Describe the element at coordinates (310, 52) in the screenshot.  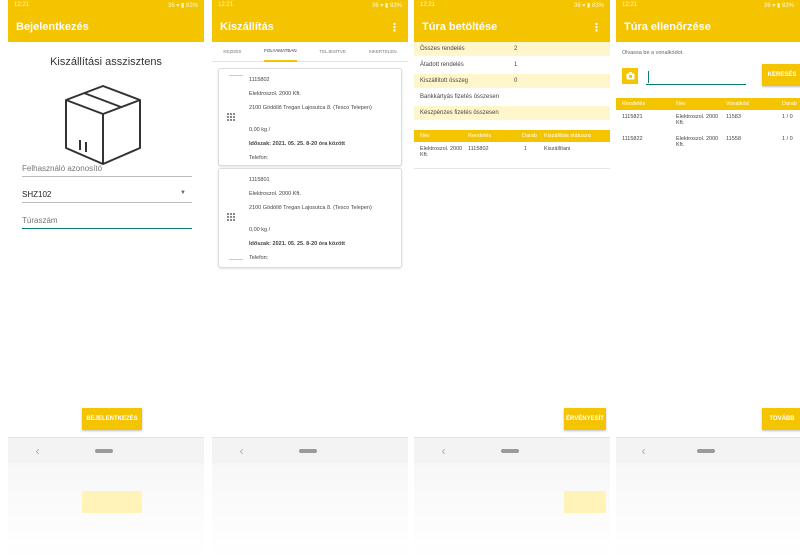
I see `delivery-tabs: KEZDÉS FOLYAMATBAN TELJESÍTVE SIKERTELEN` at that location.